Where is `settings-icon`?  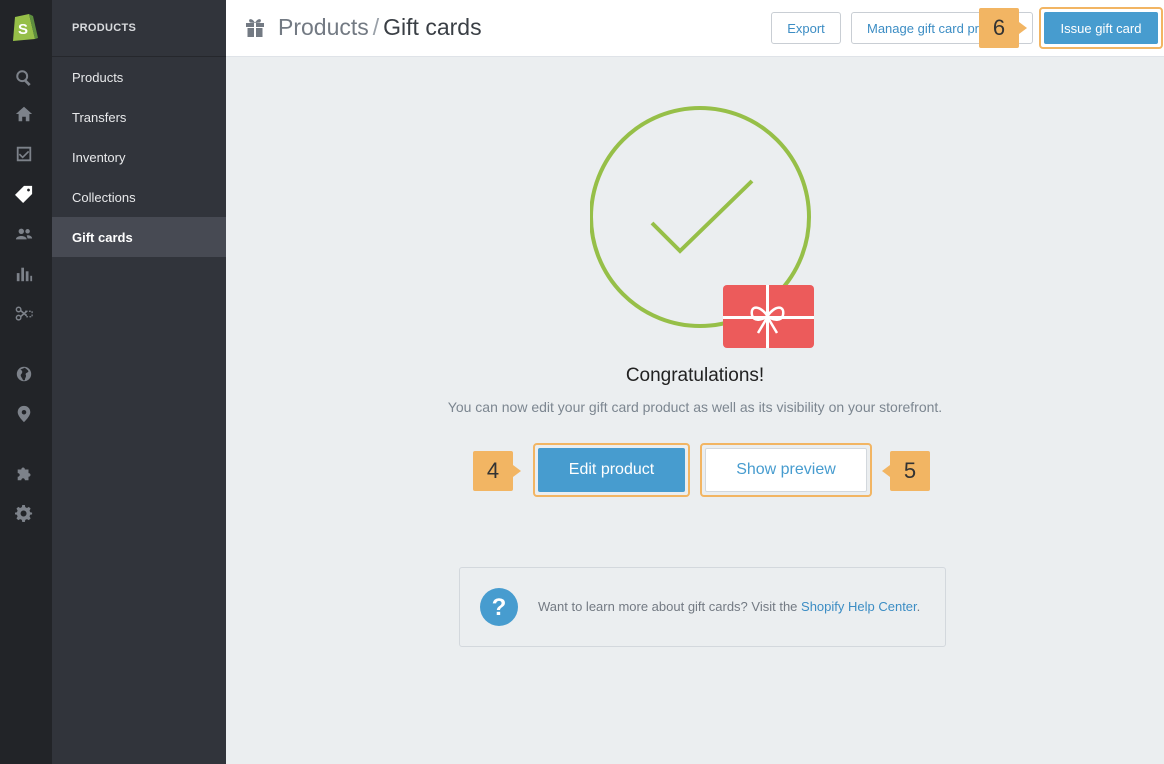 settings-icon is located at coordinates (24, 514).